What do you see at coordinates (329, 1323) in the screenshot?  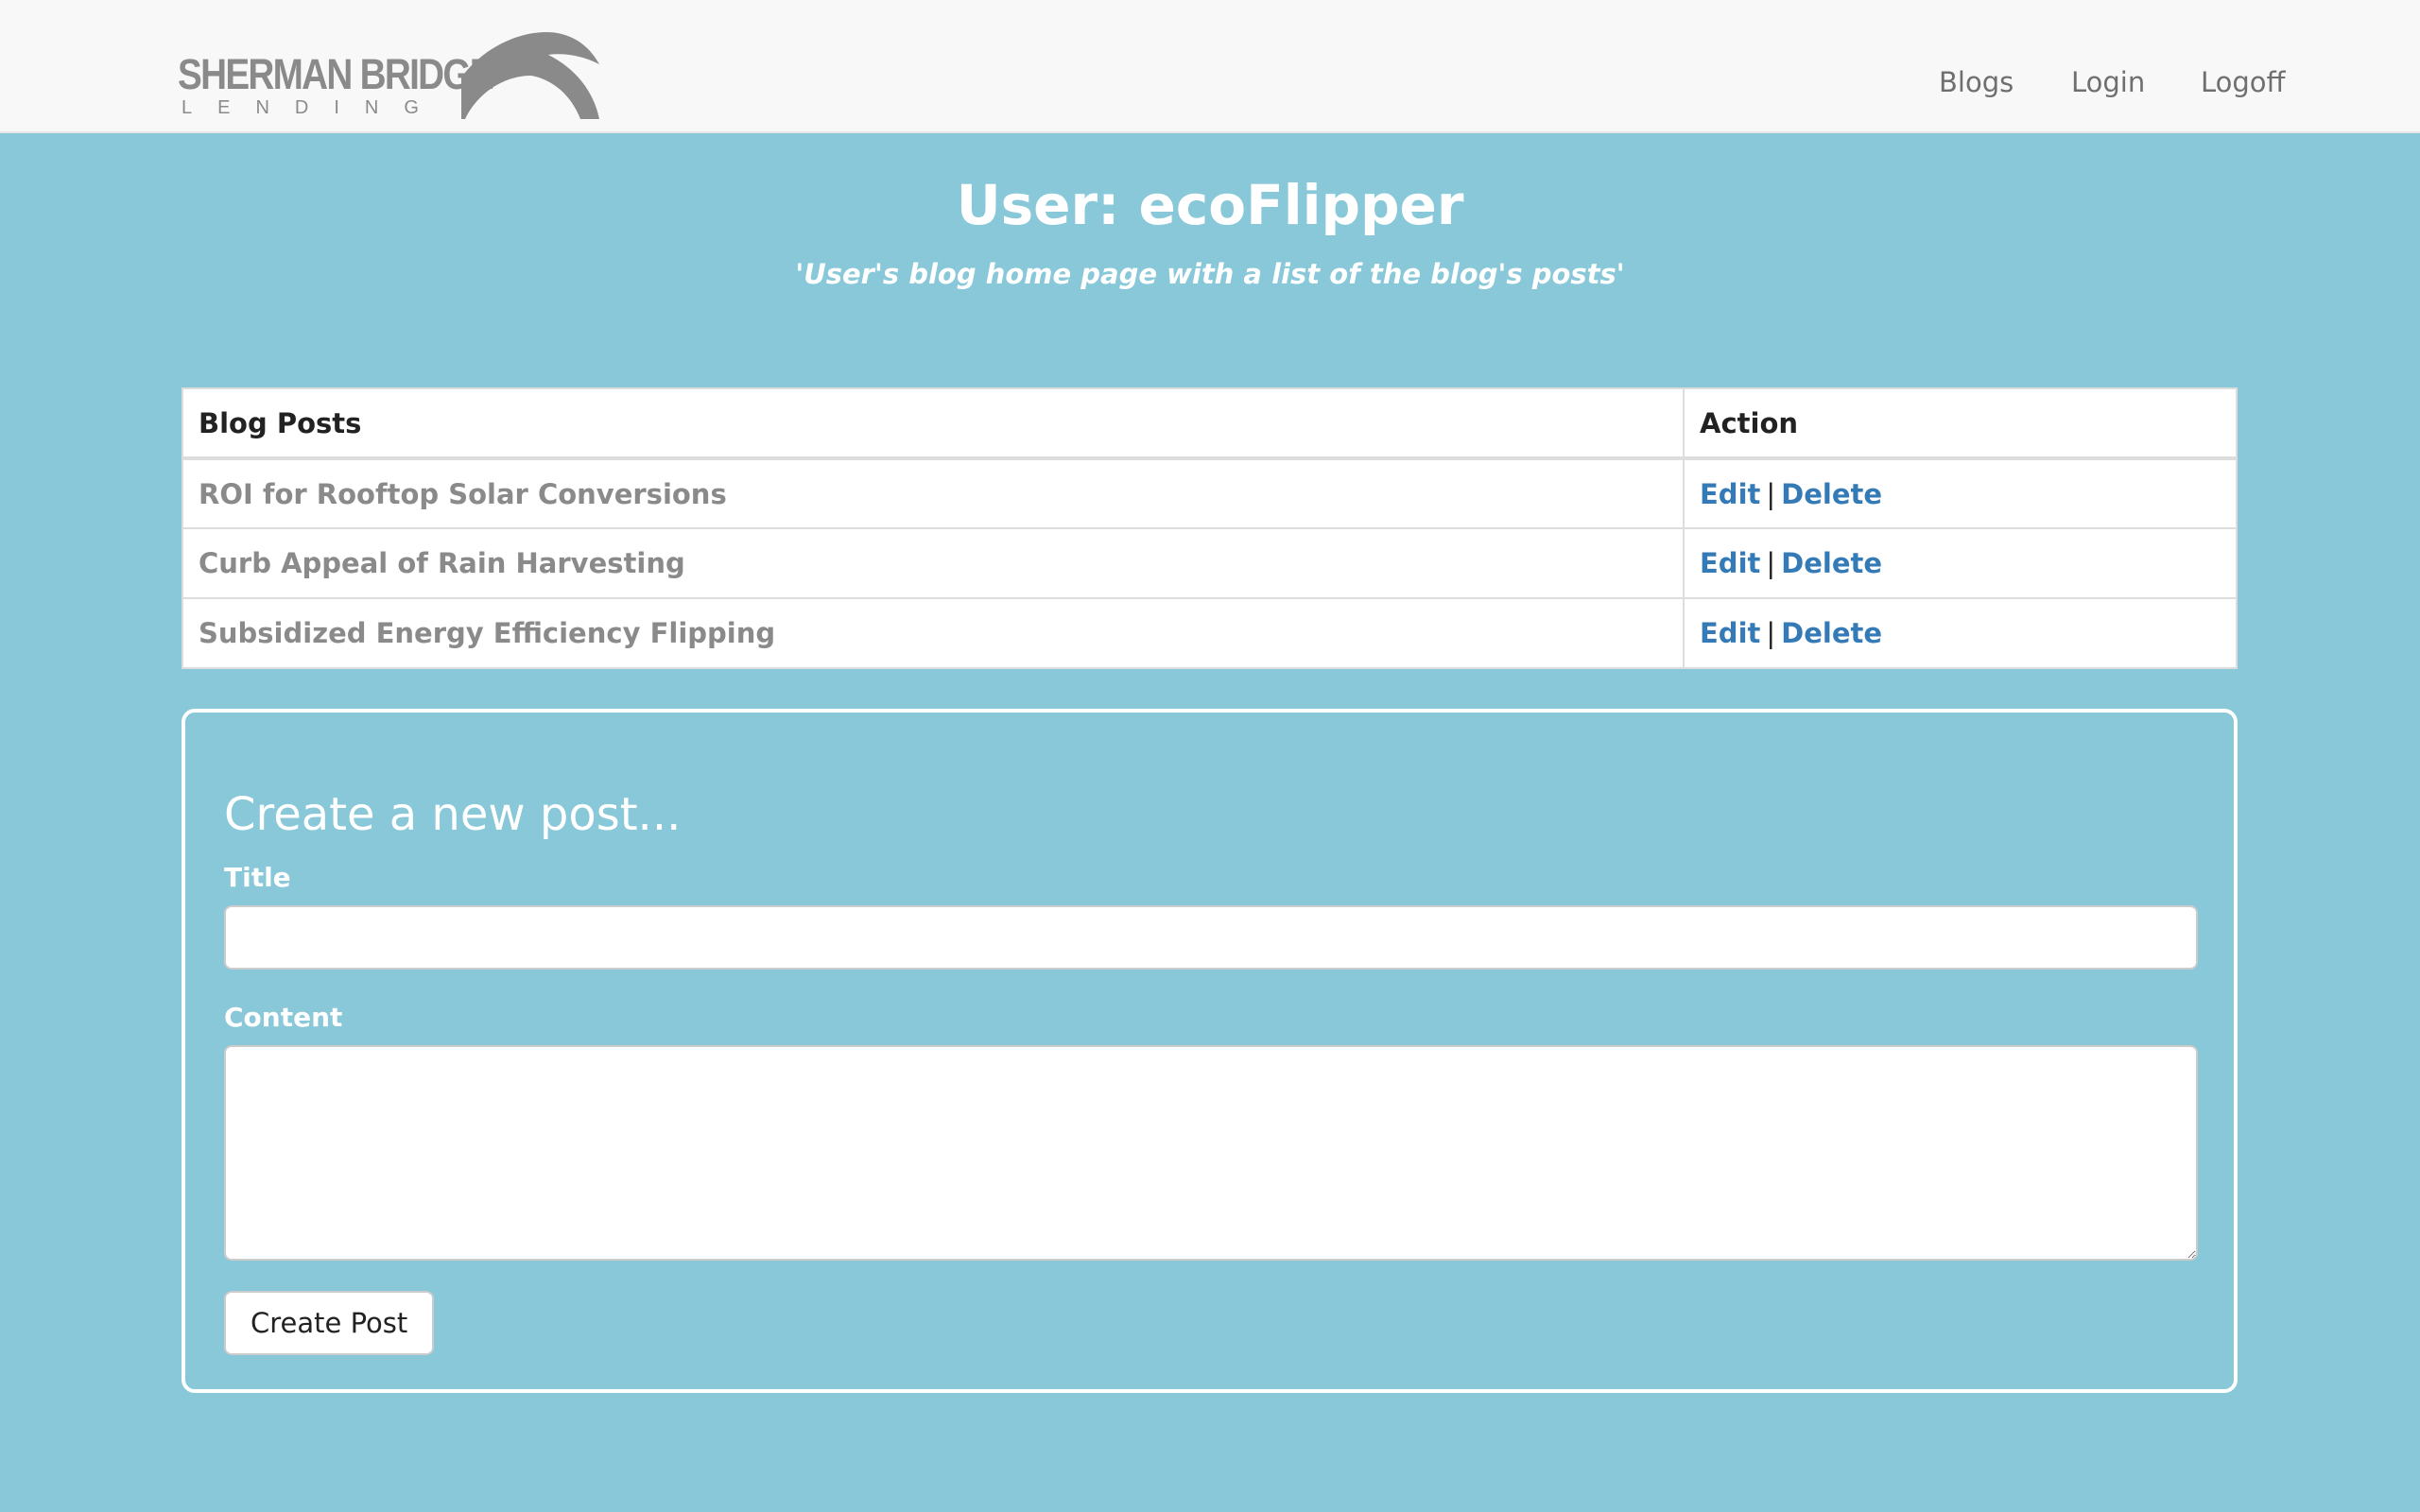 I see `create-post-button: Create Post` at bounding box center [329, 1323].